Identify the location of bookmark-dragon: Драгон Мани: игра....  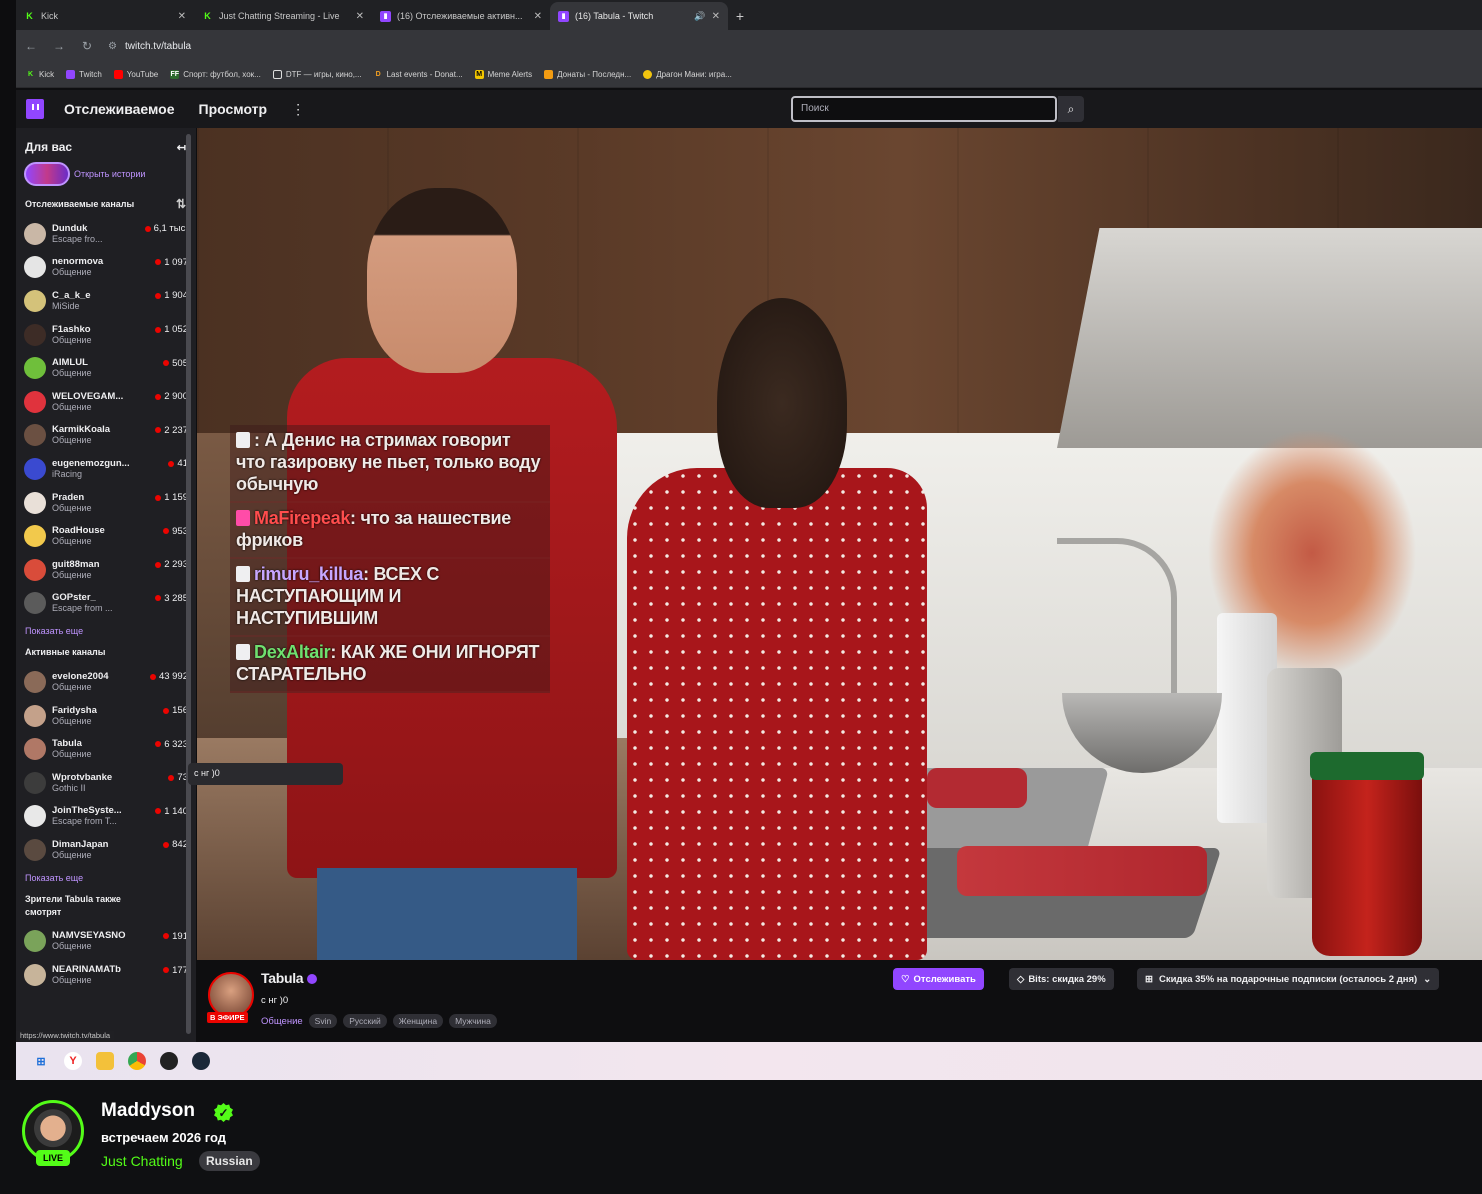
(687, 74).